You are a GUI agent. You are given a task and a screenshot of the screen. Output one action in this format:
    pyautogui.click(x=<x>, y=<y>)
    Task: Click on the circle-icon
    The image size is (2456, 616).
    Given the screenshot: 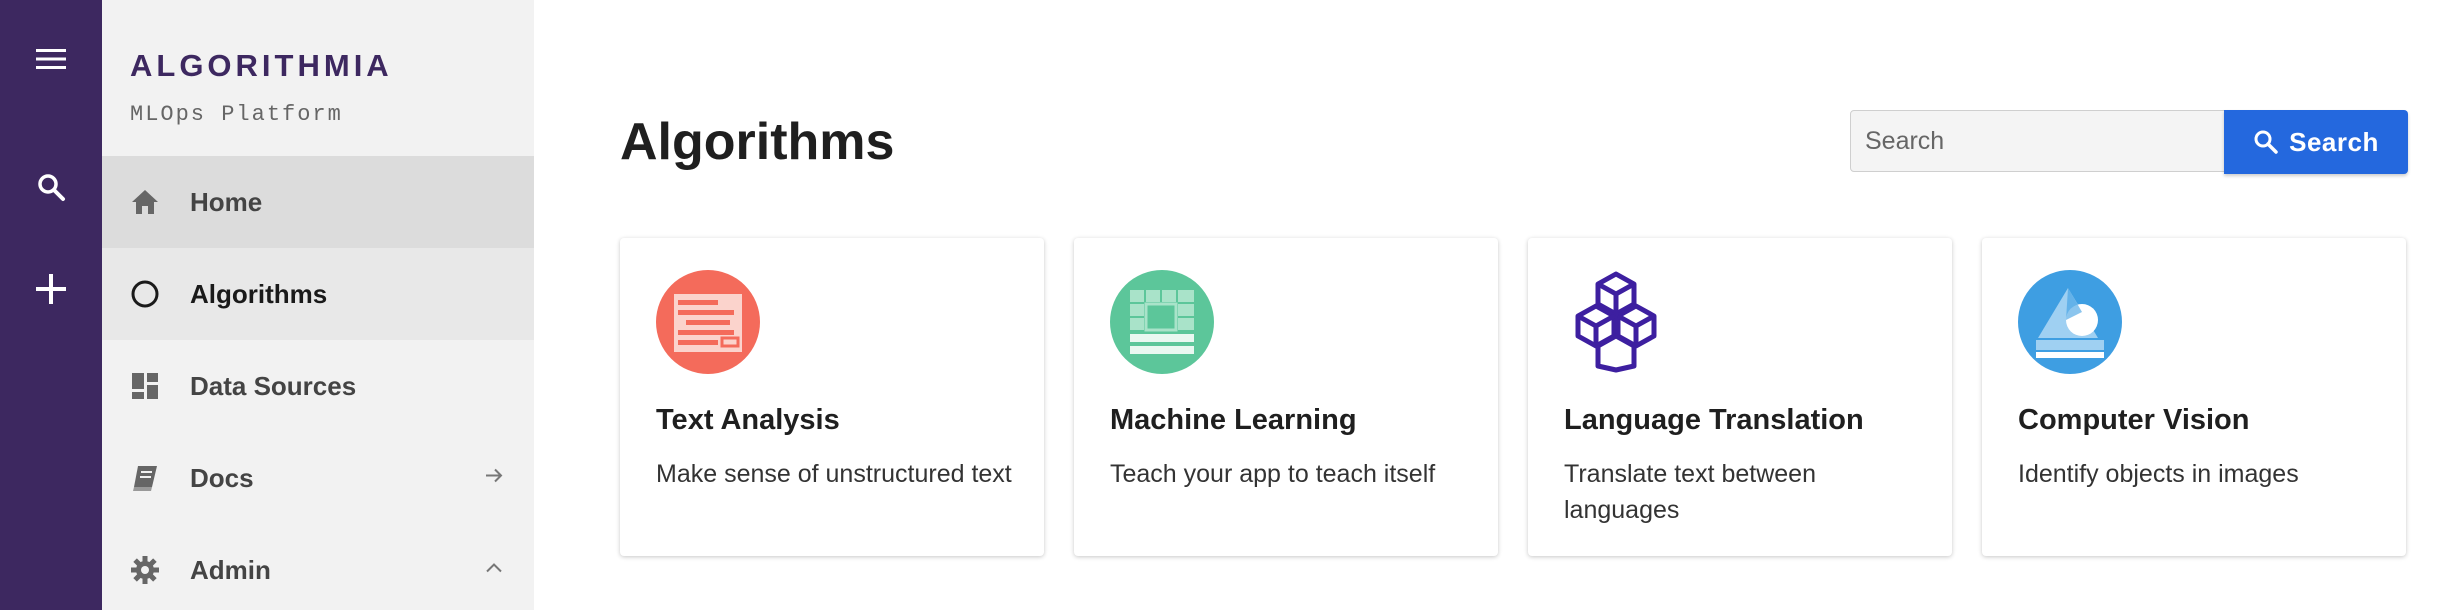 What is the action you would take?
    pyautogui.click(x=145, y=294)
    